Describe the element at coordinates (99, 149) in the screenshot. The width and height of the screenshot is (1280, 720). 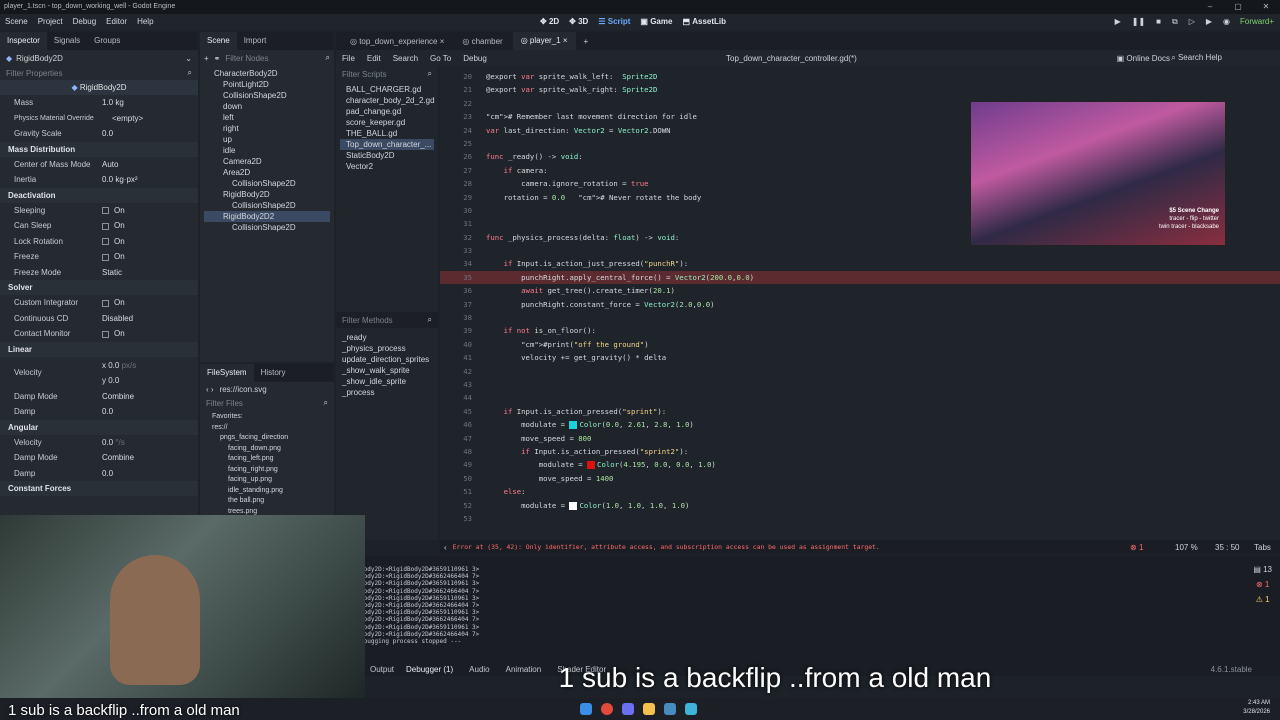
I see `section-mass-distribution: Mass Distribution` at that location.